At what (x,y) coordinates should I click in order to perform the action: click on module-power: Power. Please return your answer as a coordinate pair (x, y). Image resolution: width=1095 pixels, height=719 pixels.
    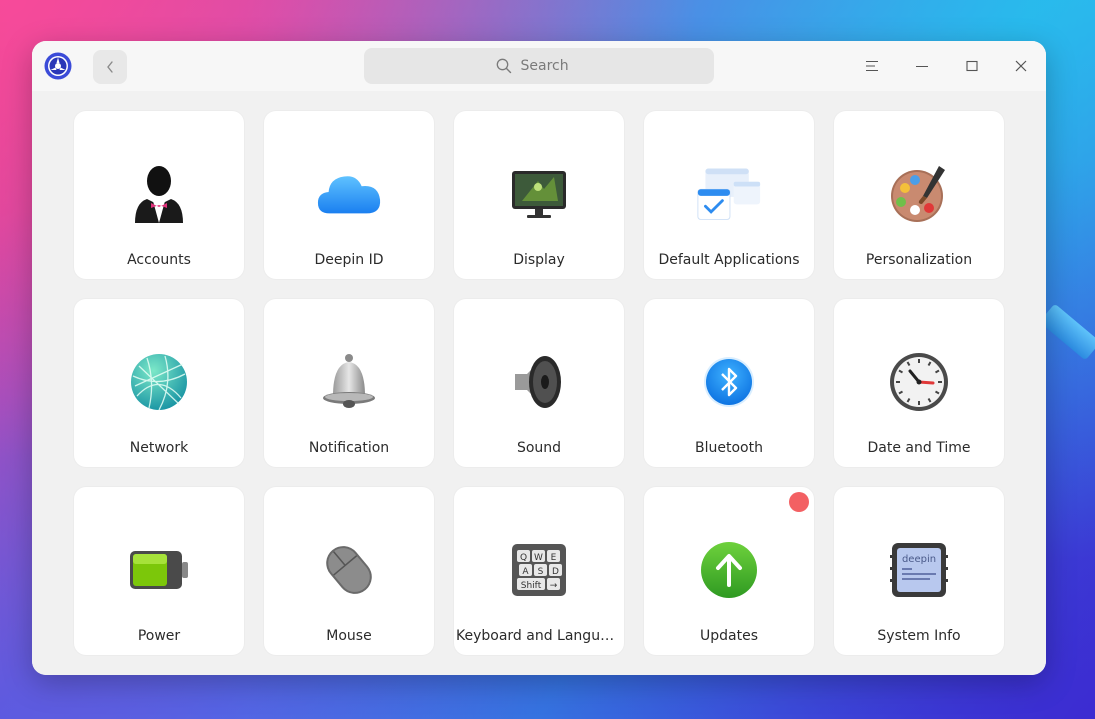
    Looking at the image, I should click on (159, 571).